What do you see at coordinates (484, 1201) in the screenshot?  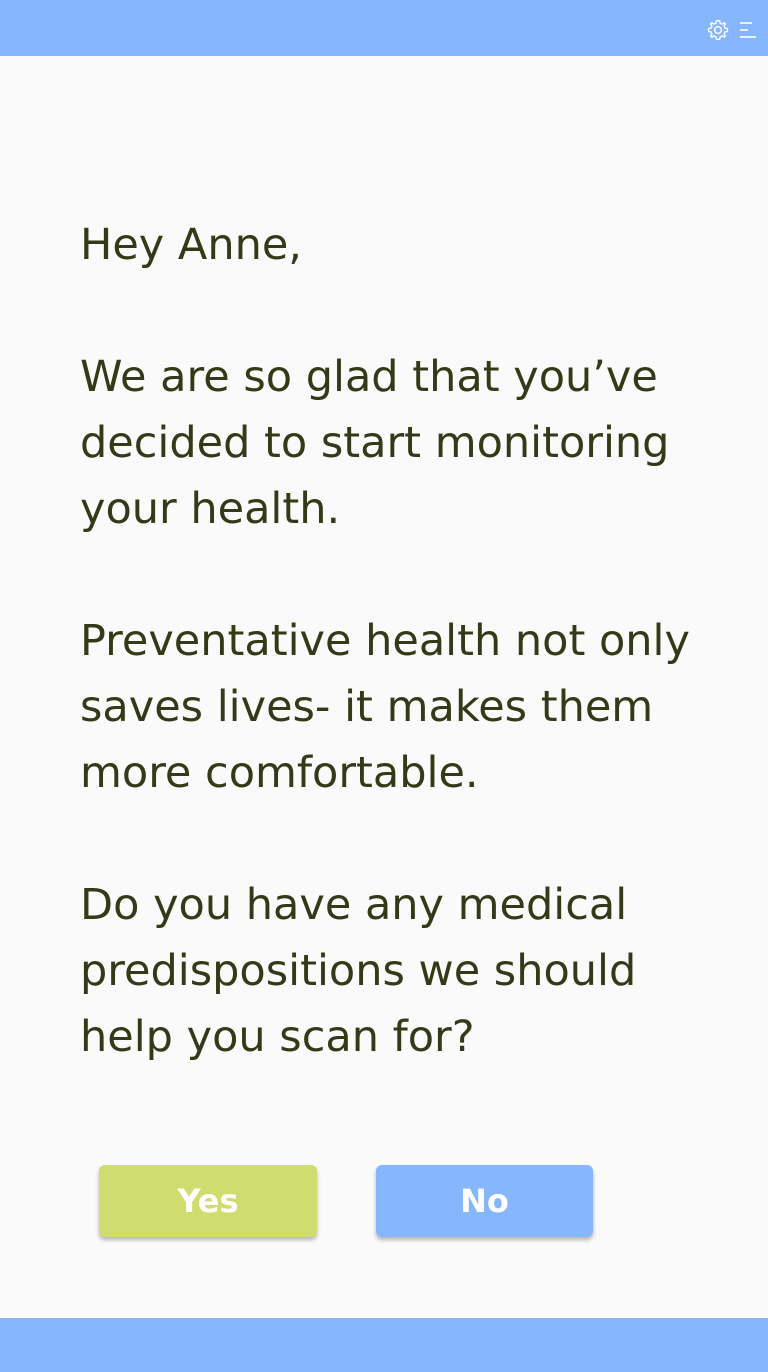 I see `no-button: No` at bounding box center [484, 1201].